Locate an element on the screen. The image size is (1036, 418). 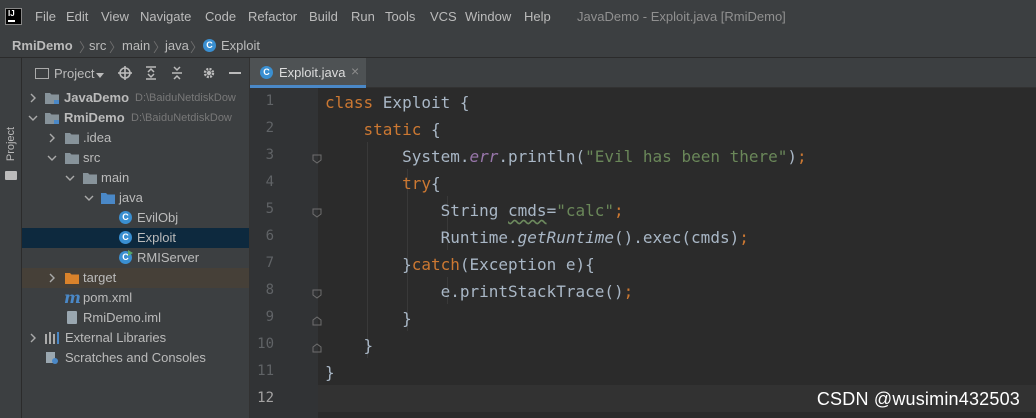
runnable-badge-icon is located at coordinates (130, 253).